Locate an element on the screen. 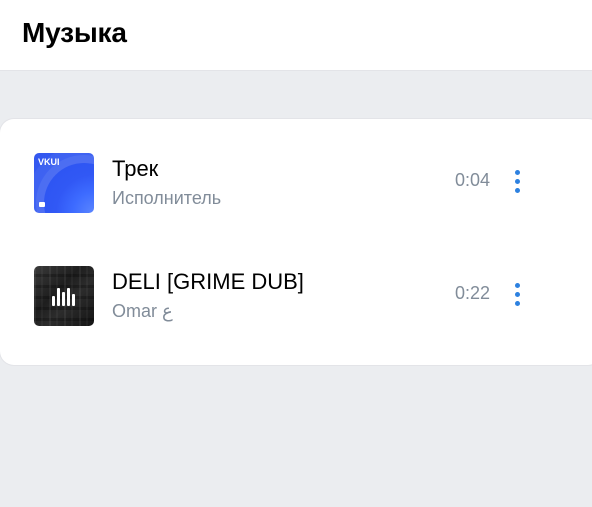  page-title: Музыка is located at coordinates (74, 32).